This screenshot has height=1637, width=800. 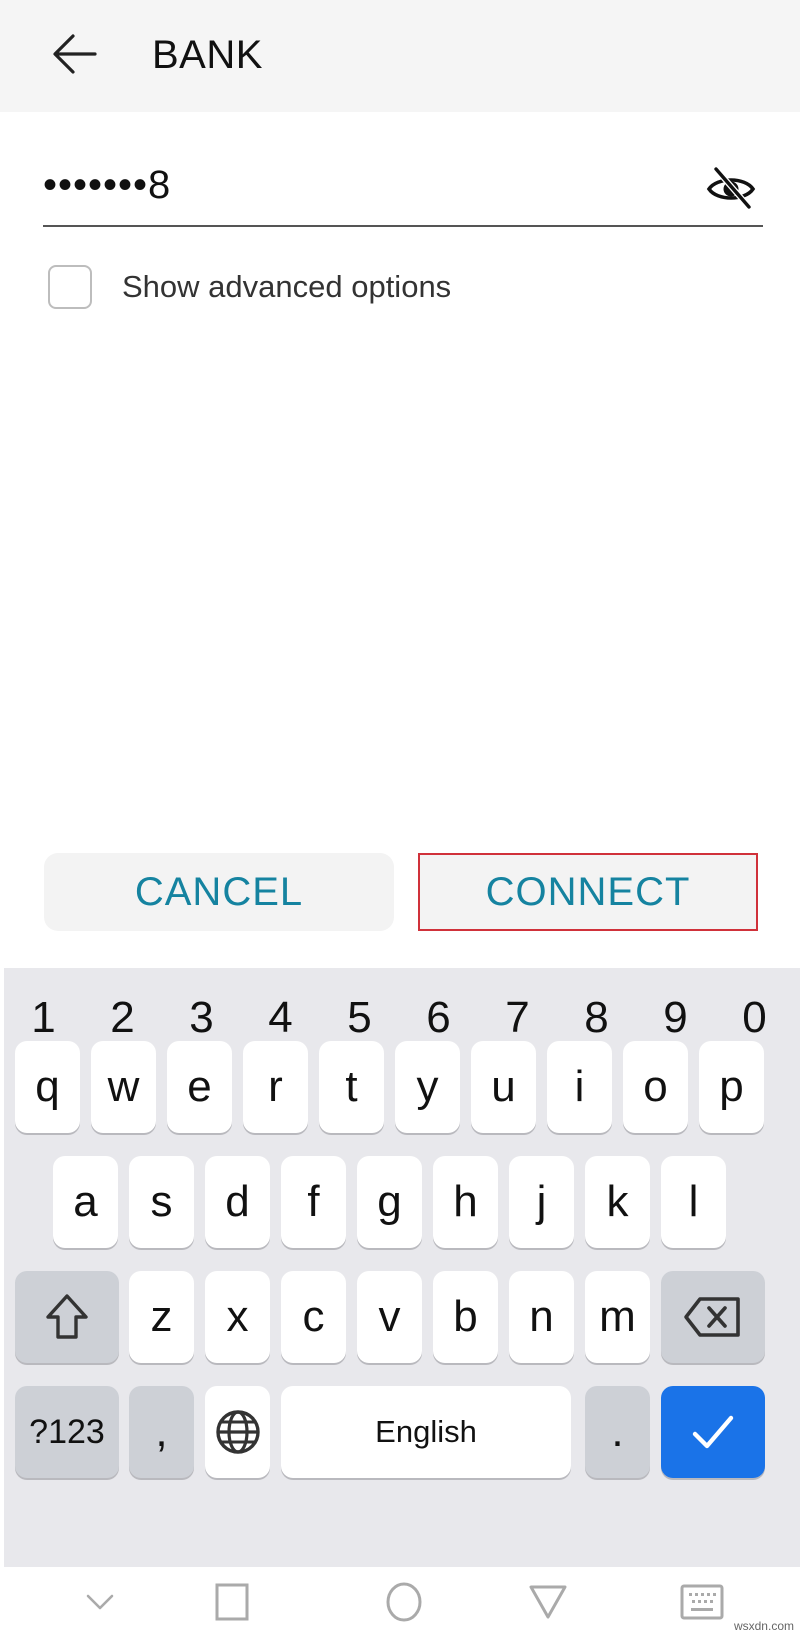 I want to click on globe-icon, so click(x=237, y=1432).